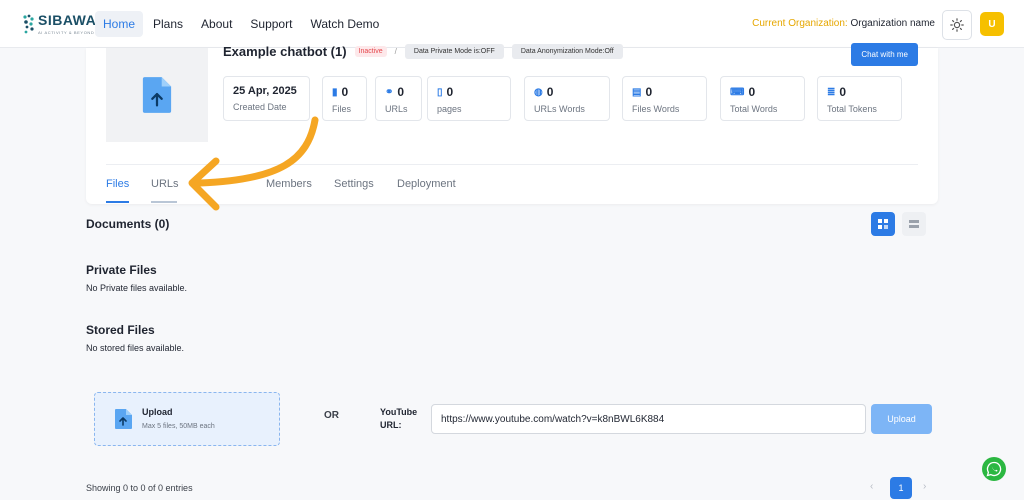  Describe the element at coordinates (399, 418) in the screenshot. I see `youtube-url-label: YouTube URL:` at that location.